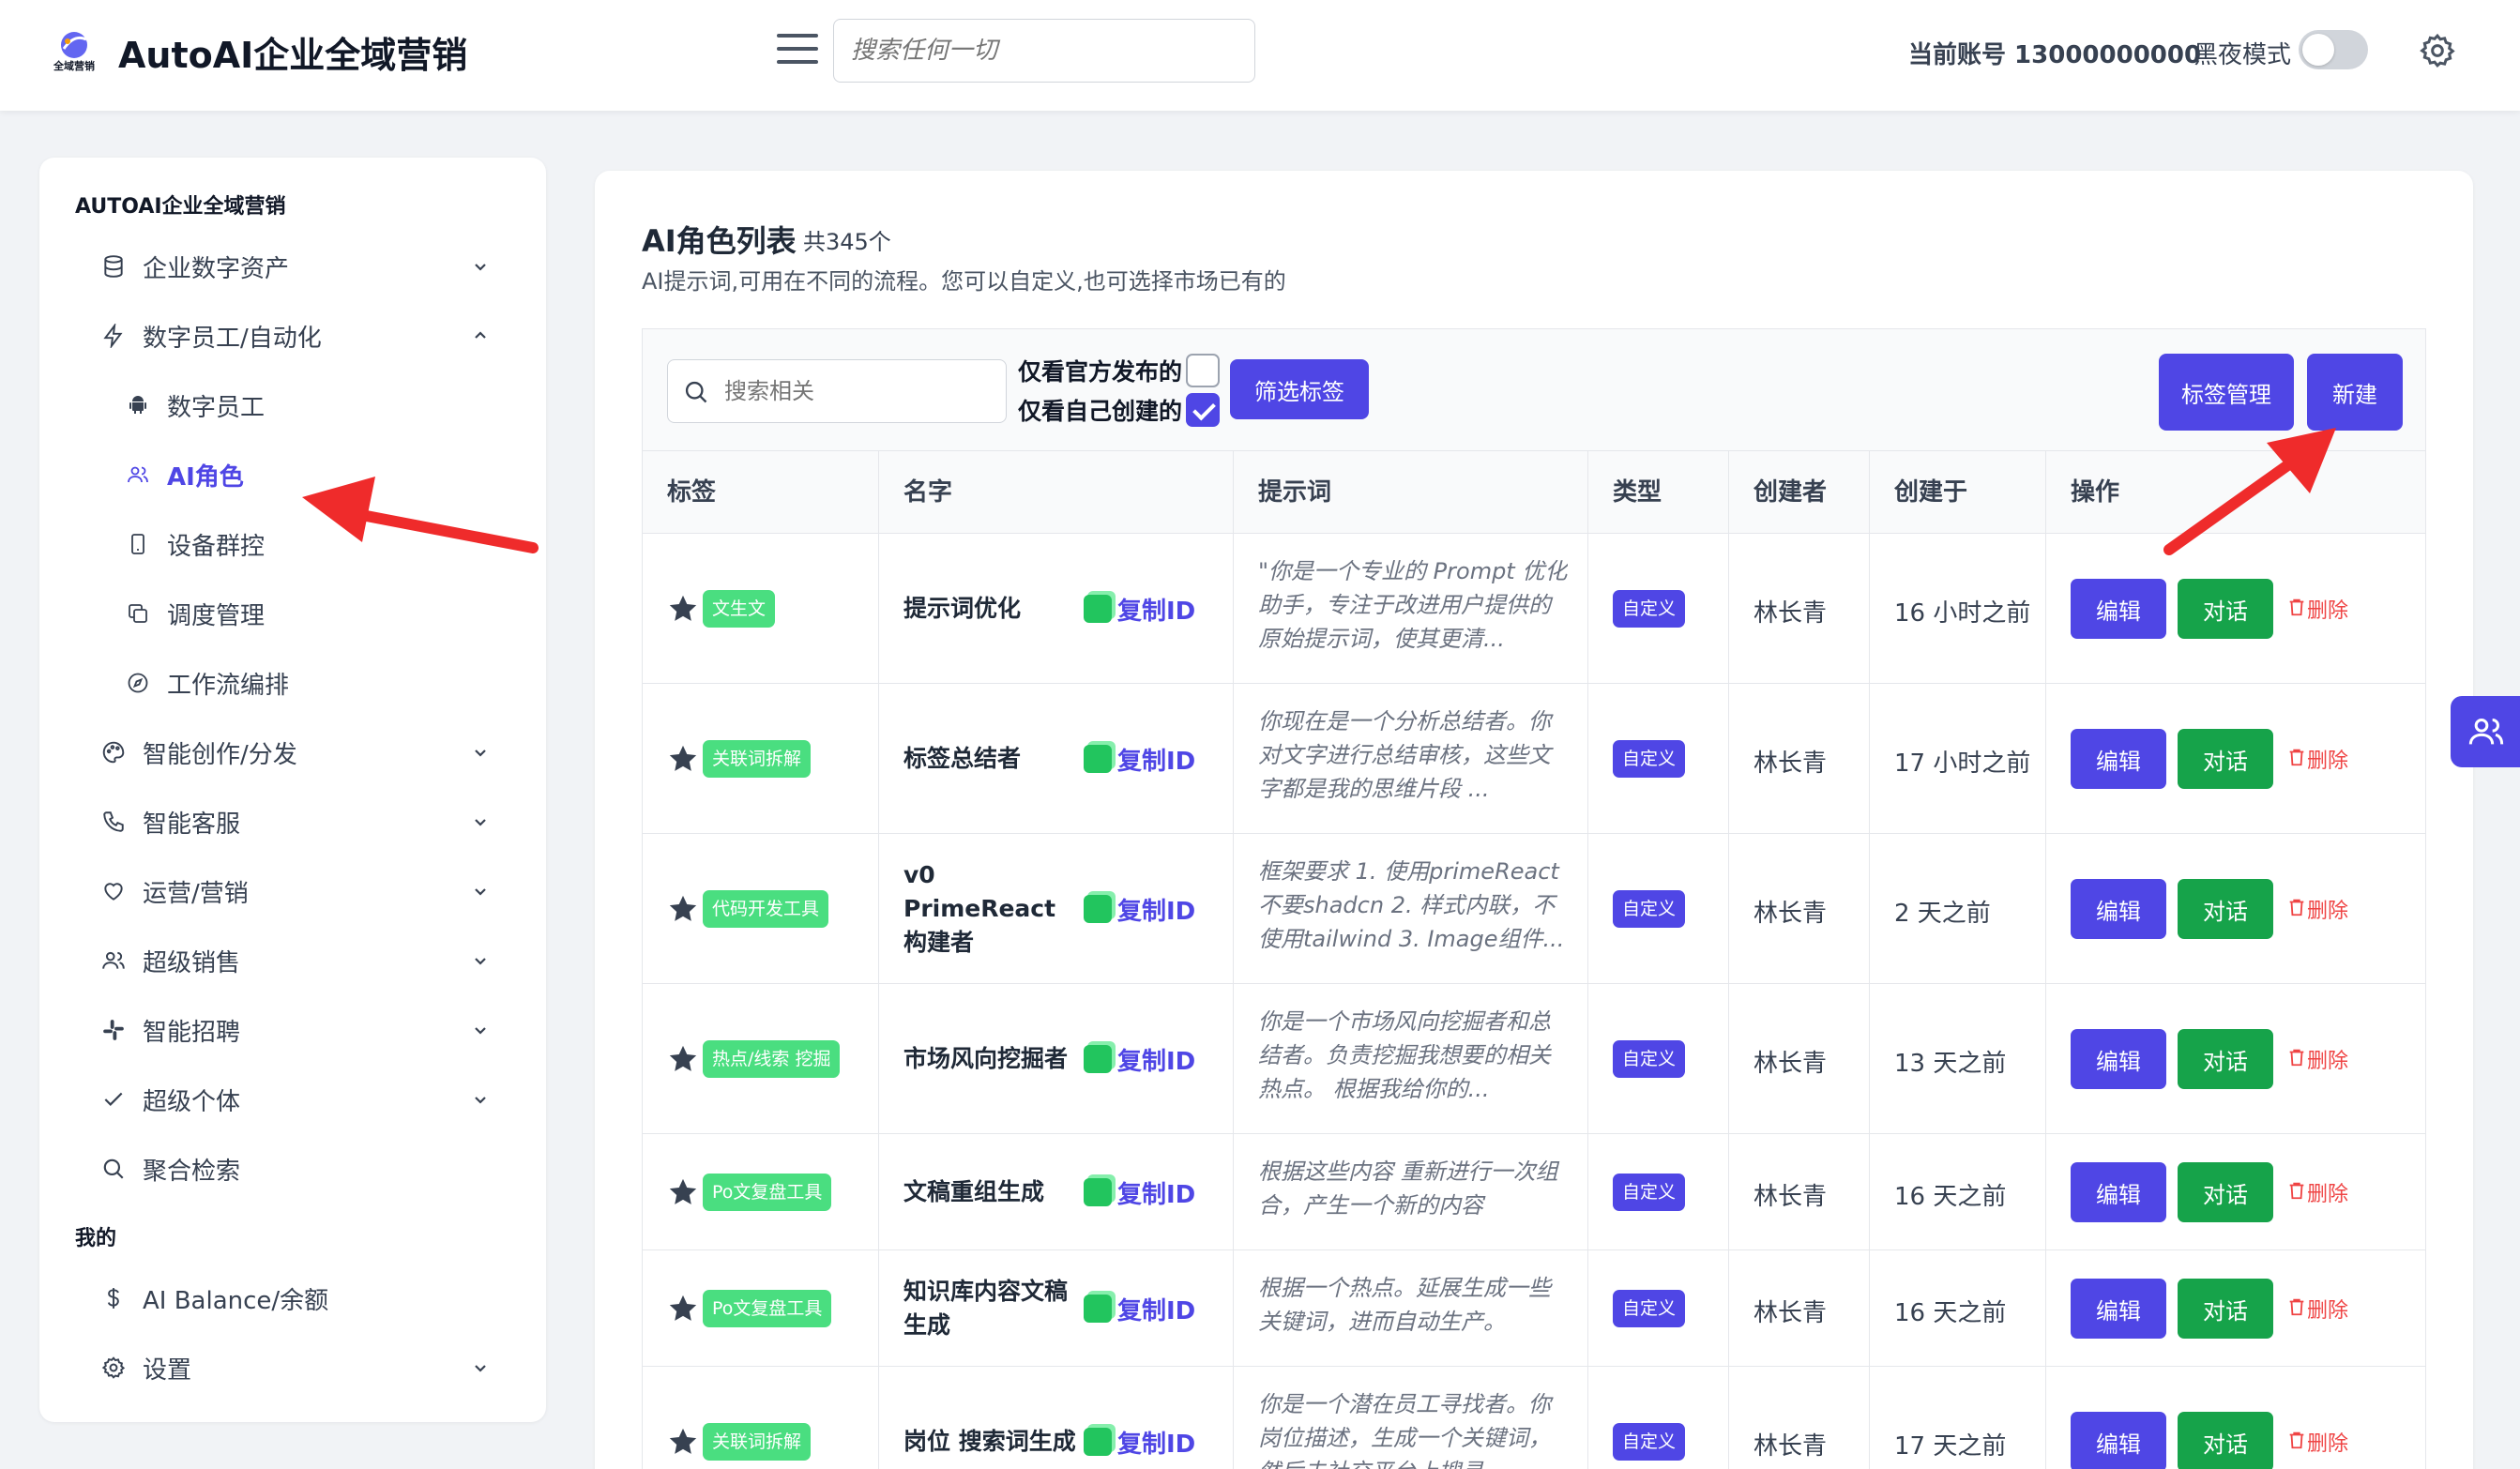  Describe the element at coordinates (307, 683) in the screenshot. I see `sidebar-subitem-workflow: 工作流编排` at that location.